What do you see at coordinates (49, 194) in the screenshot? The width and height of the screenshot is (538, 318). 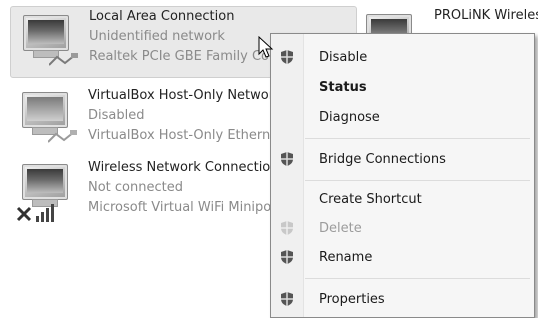 I see `wireless-adapter-icon` at bounding box center [49, 194].